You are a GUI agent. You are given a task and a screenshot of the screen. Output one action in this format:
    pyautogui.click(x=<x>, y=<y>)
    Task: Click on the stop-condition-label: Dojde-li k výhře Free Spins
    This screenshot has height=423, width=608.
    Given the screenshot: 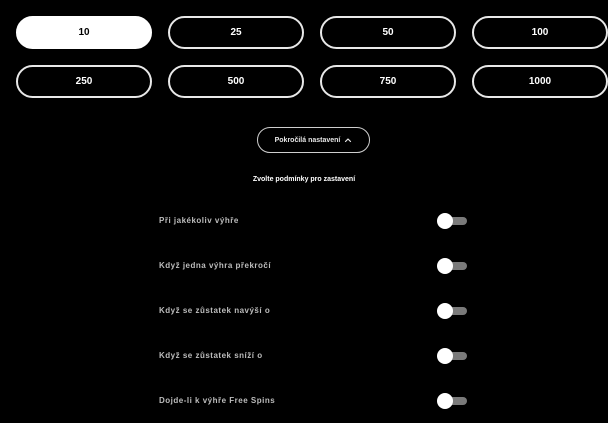 What is the action you would take?
    pyautogui.click(x=217, y=400)
    